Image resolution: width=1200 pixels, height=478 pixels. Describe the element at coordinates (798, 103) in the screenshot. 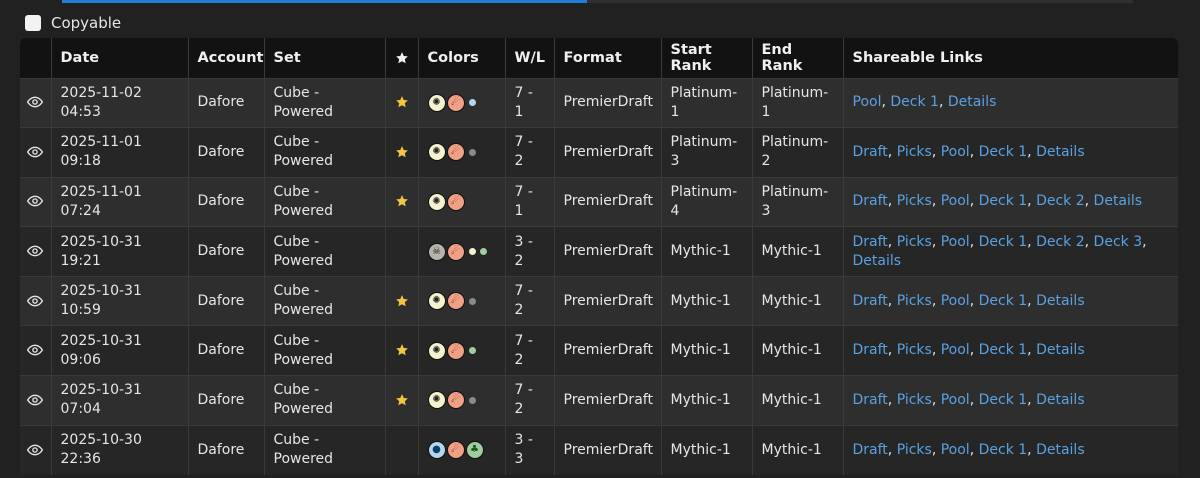

I see `end-rank-cell: Platinum-1` at that location.